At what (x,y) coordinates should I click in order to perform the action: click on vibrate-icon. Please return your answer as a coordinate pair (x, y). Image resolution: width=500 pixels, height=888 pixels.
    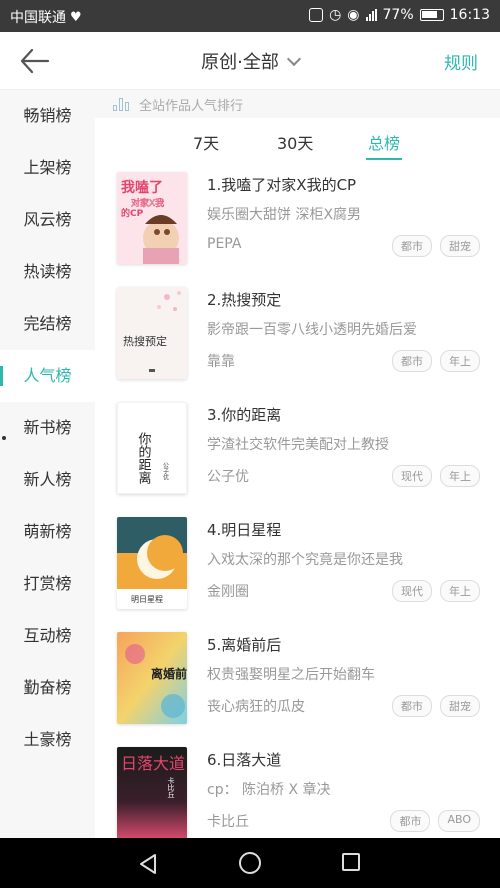
    Looking at the image, I should click on (316, 15).